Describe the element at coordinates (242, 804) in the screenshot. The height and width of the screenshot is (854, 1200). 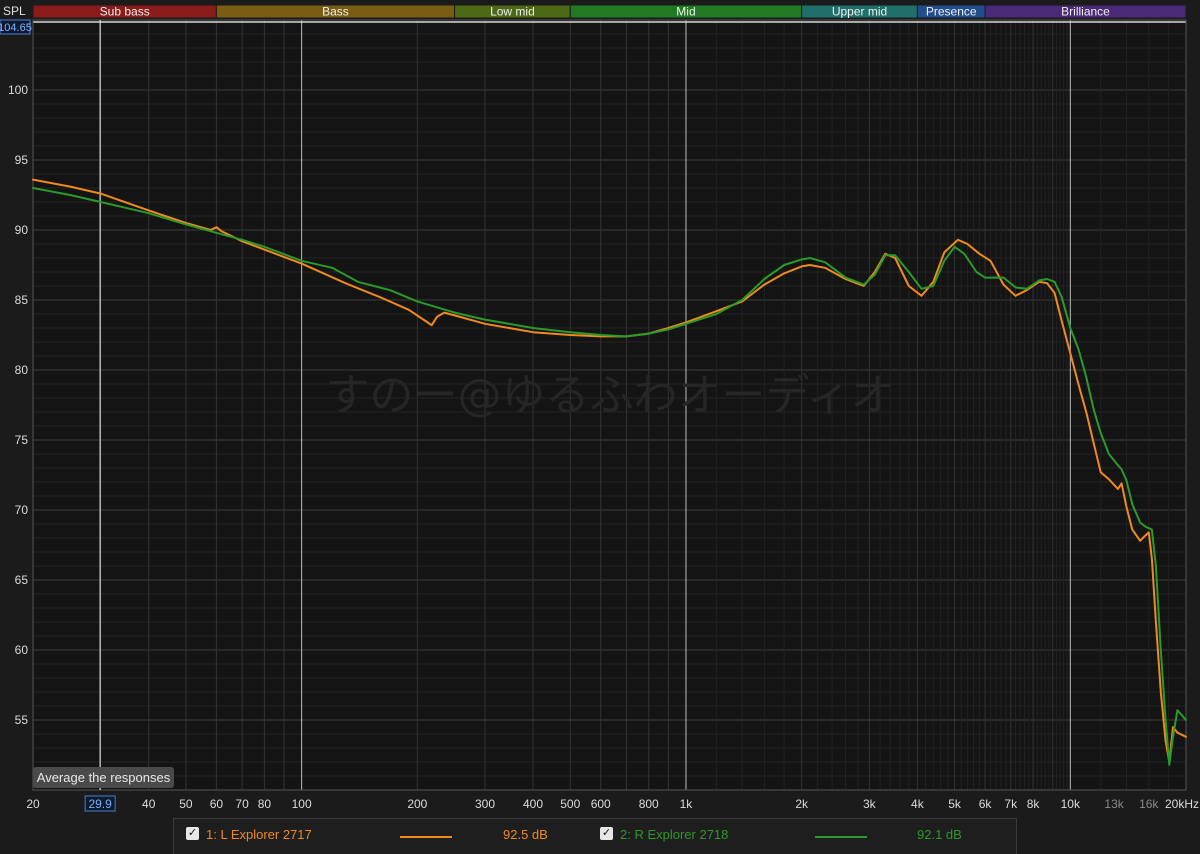
I see `x-tick-label: 70` at that location.